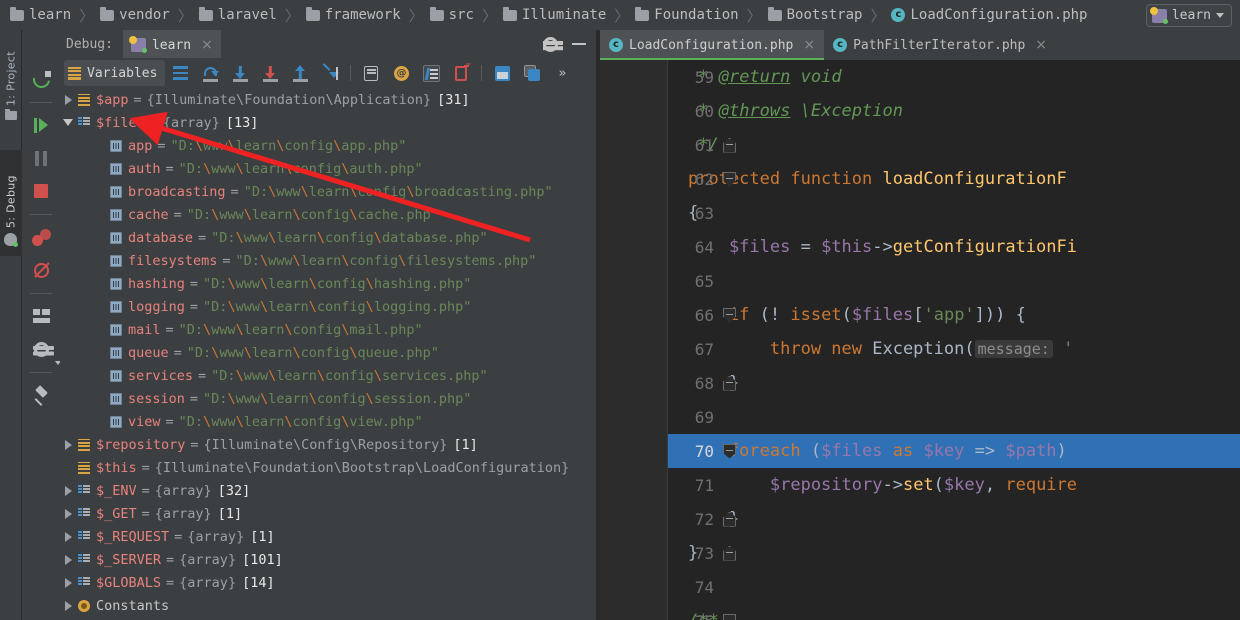 This screenshot has width=1240, height=620. I want to click on show-frames-button, so click(180, 73).